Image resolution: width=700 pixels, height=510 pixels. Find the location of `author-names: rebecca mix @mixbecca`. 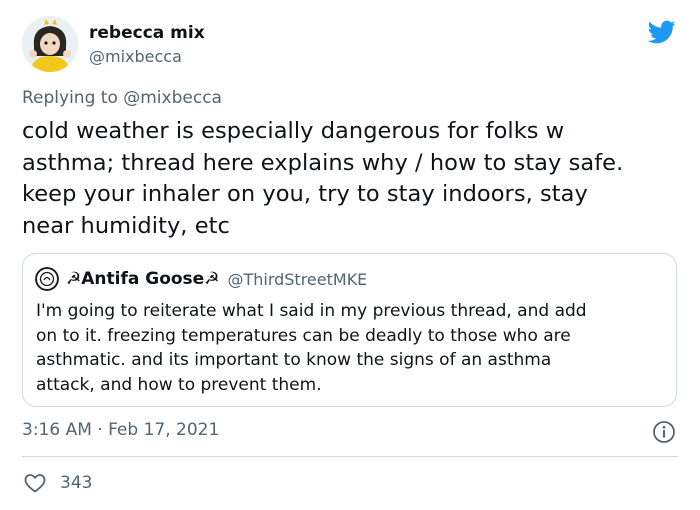

author-names: rebecca mix @mixbecca is located at coordinates (147, 45).